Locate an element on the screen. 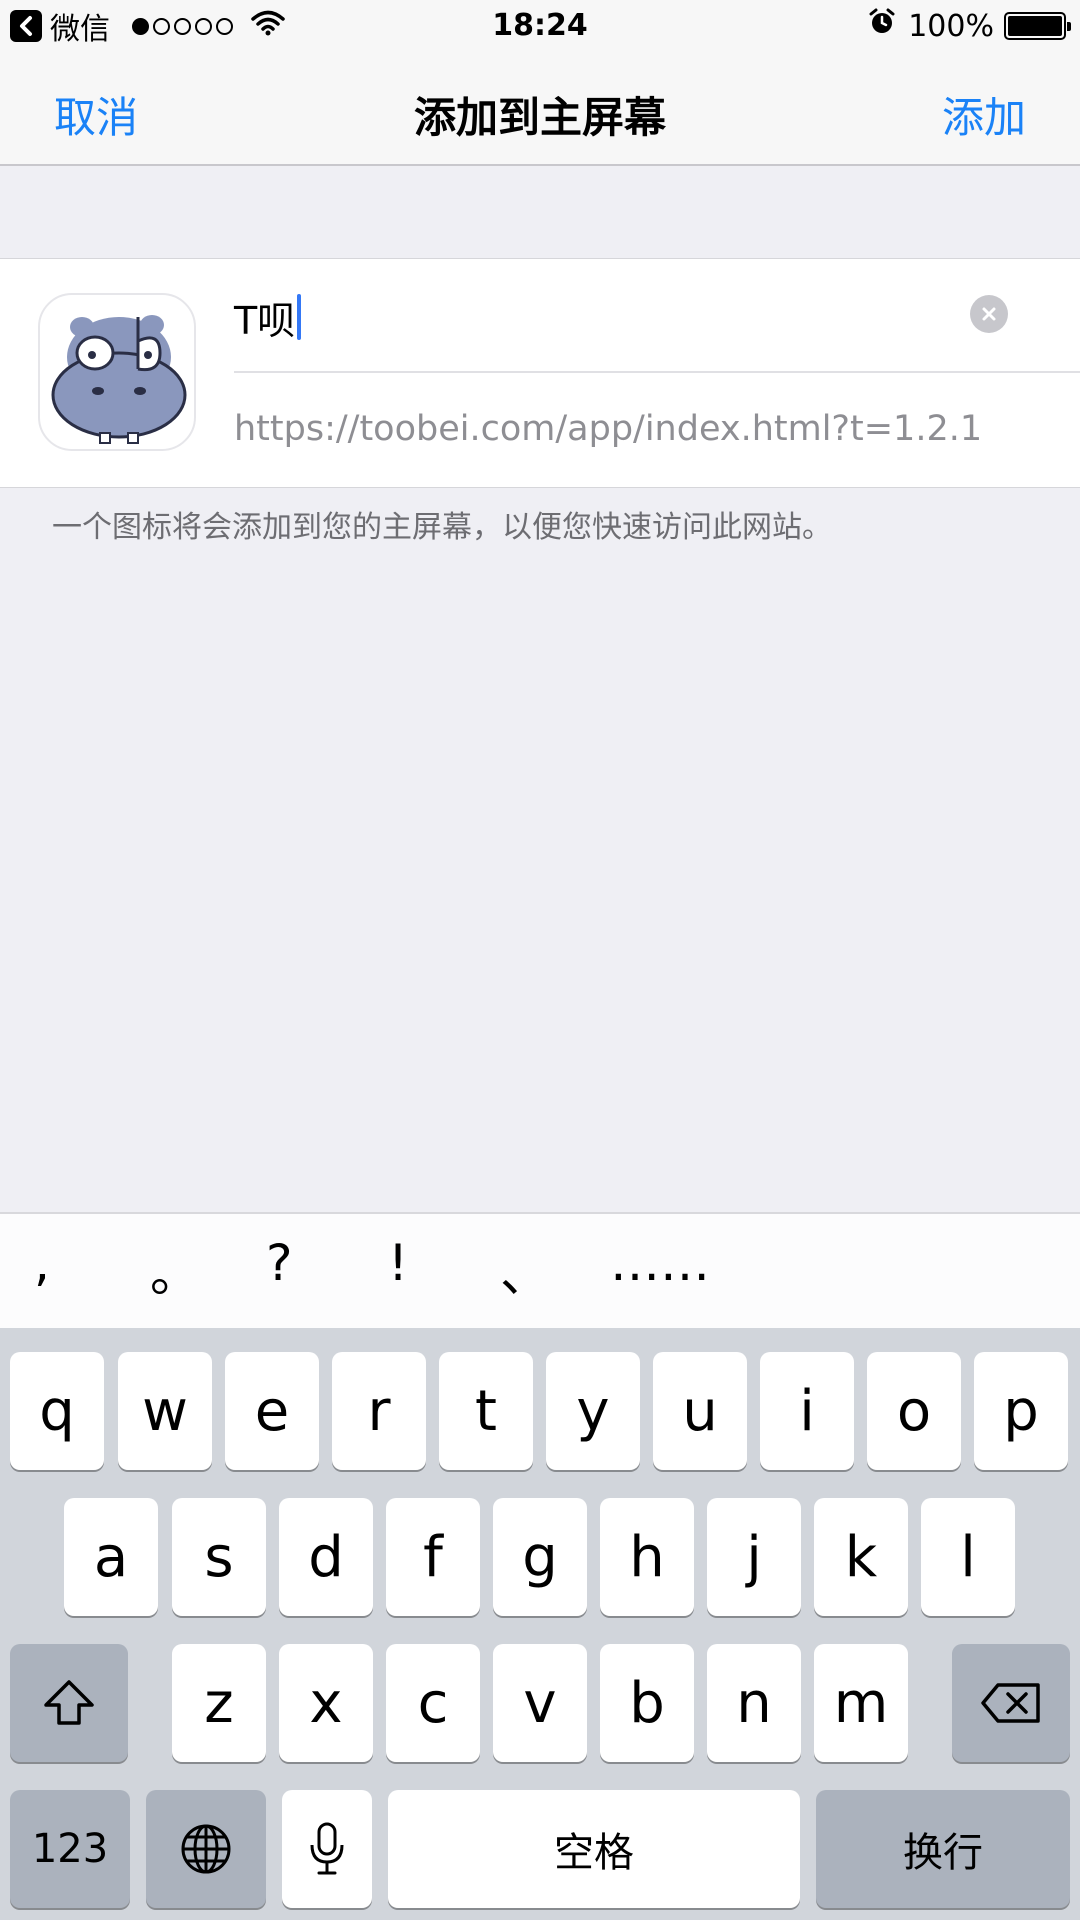 This screenshot has height=1920, width=1080. key-r: r is located at coordinates (379, 1411).